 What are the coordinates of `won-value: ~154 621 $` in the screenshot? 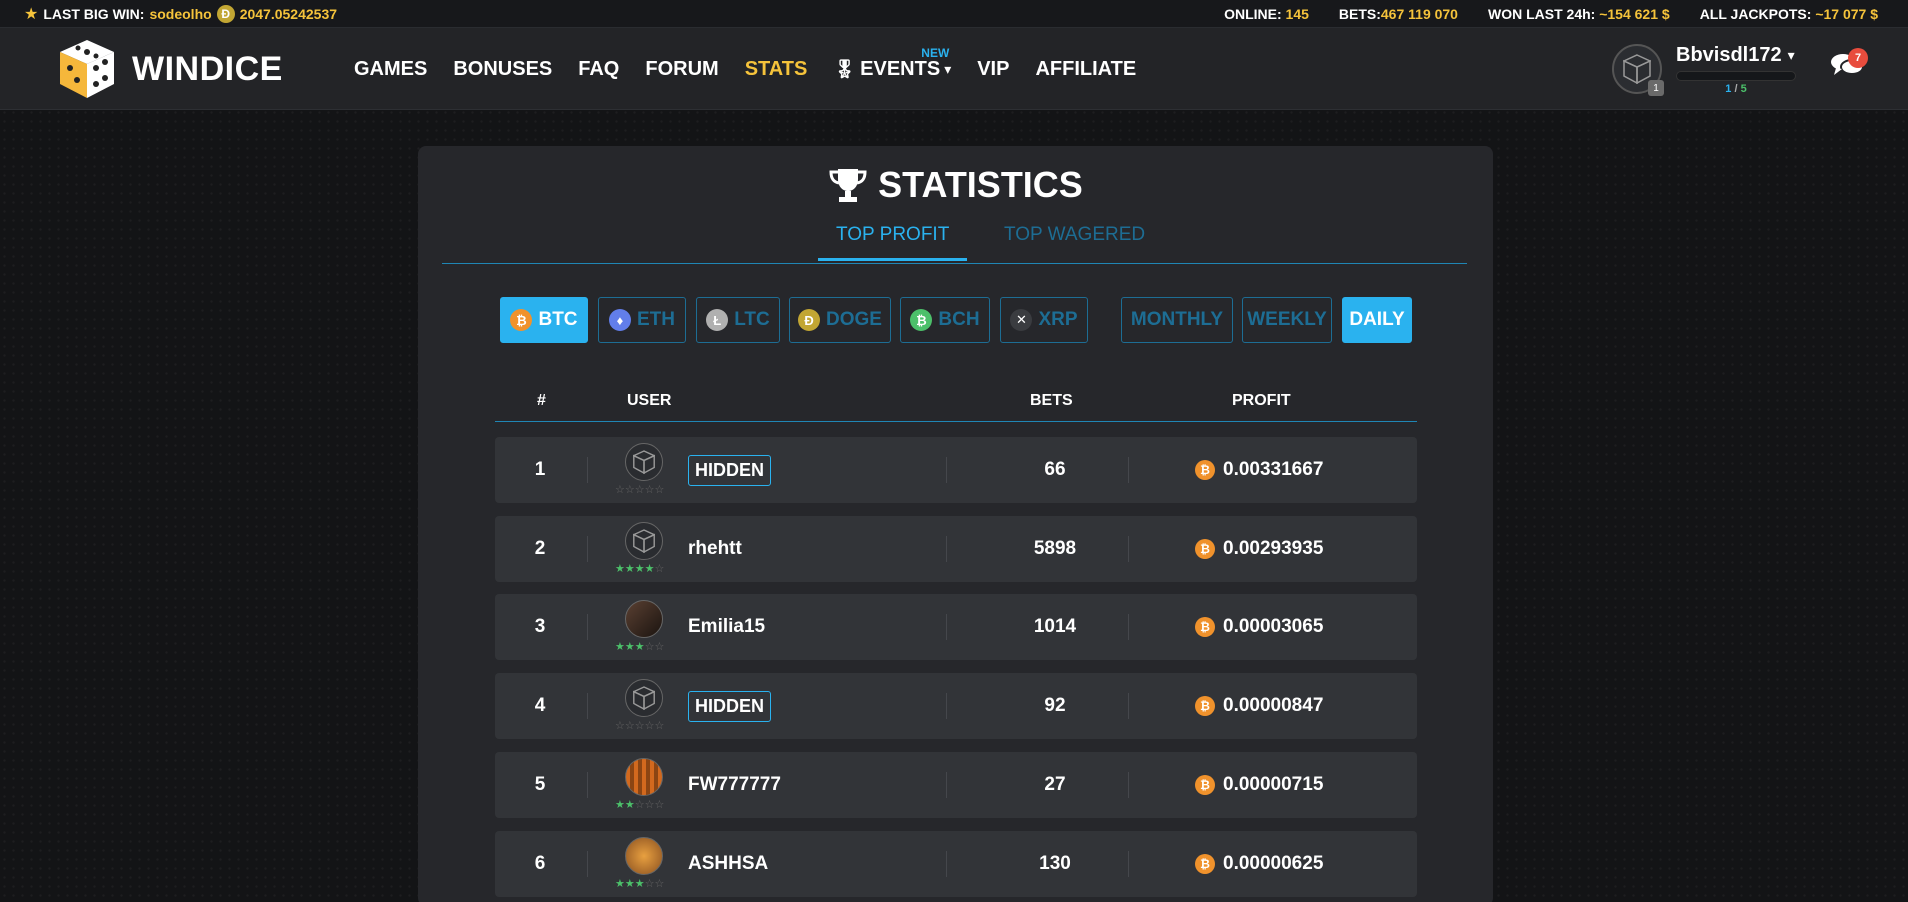 It's located at (1634, 13).